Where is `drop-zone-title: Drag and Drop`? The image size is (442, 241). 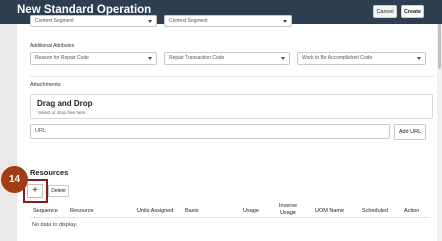
drop-zone-title: Drag and Drop is located at coordinates (65, 103).